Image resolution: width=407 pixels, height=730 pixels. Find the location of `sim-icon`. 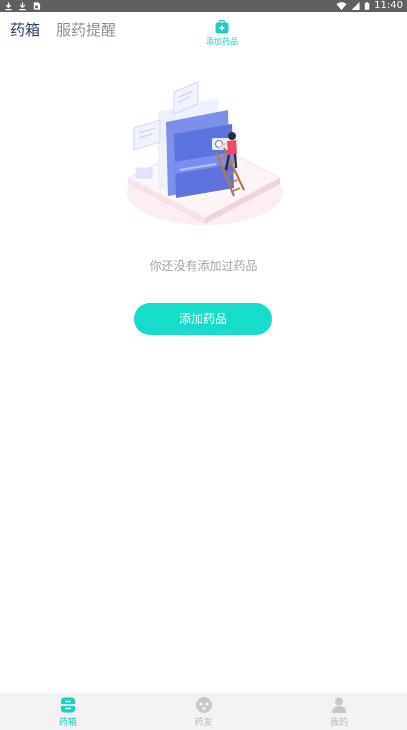

sim-icon is located at coordinates (37, 6).